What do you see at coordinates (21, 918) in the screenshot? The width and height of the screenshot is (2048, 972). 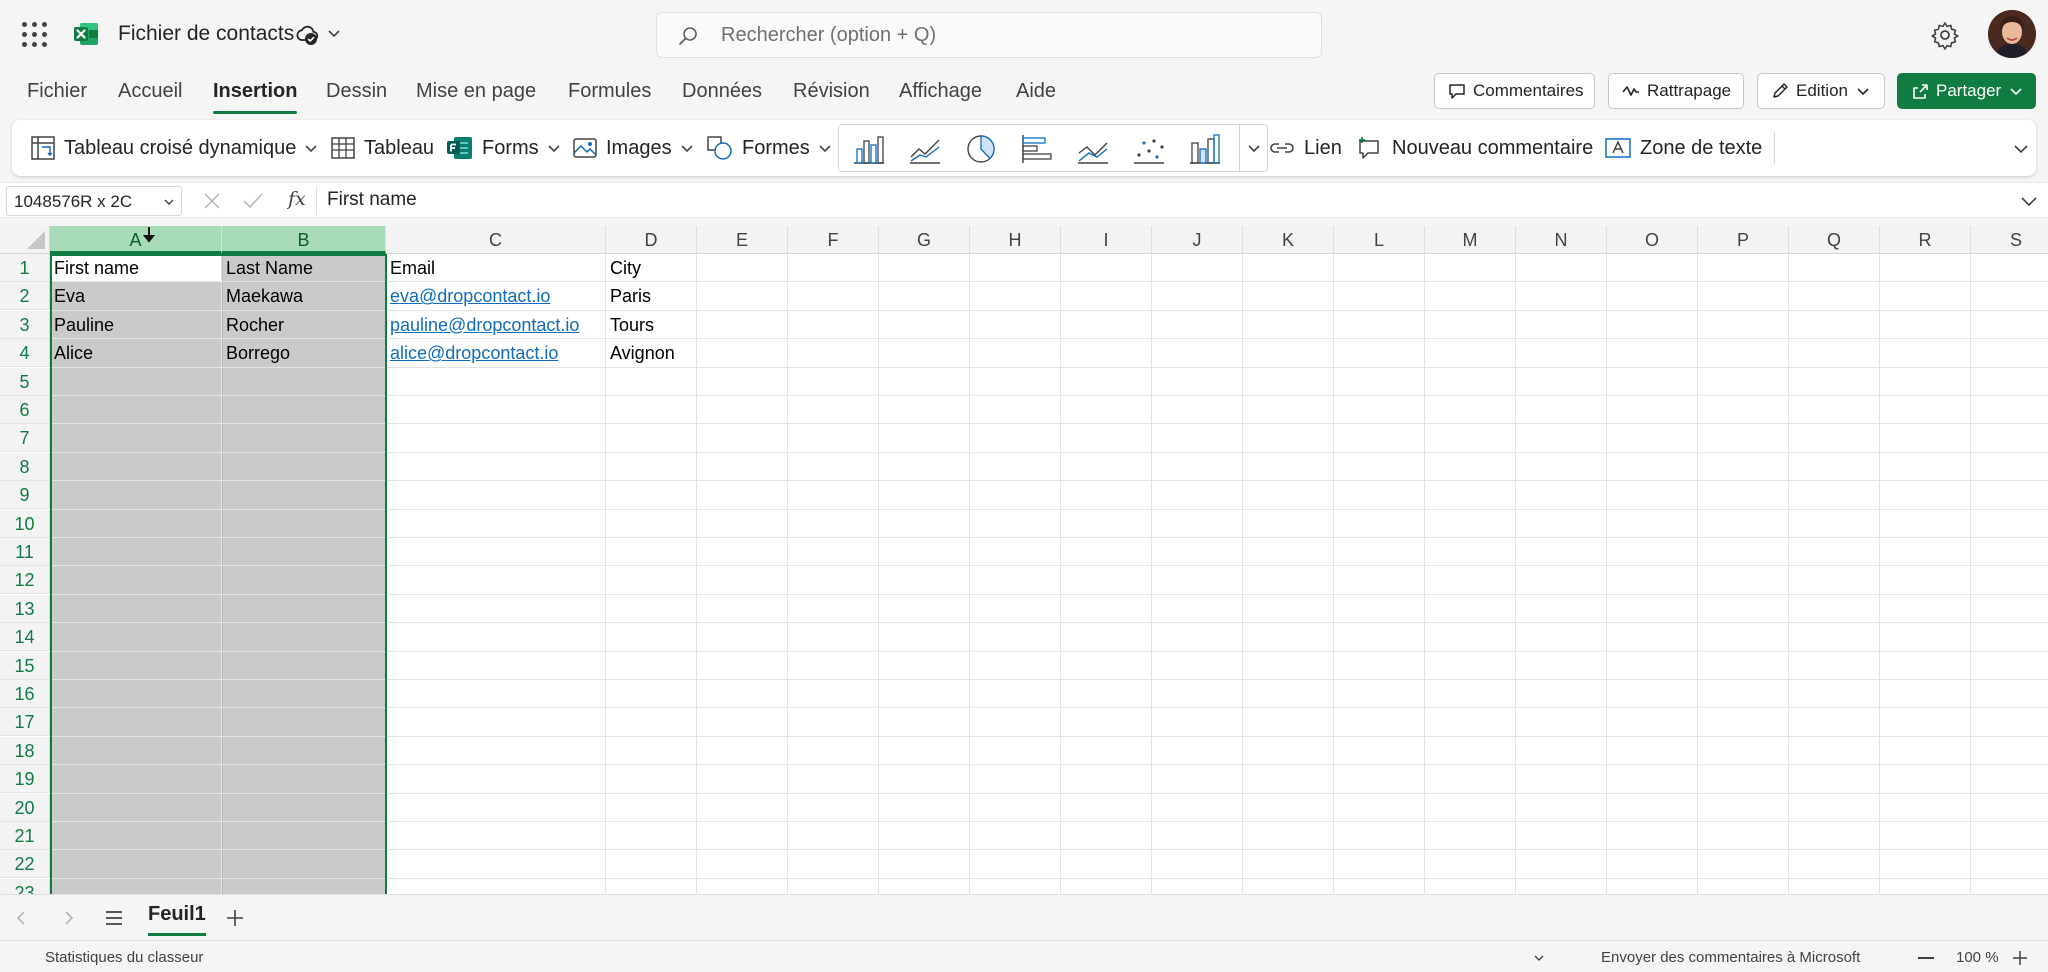 I see `chevron-left-icon` at bounding box center [21, 918].